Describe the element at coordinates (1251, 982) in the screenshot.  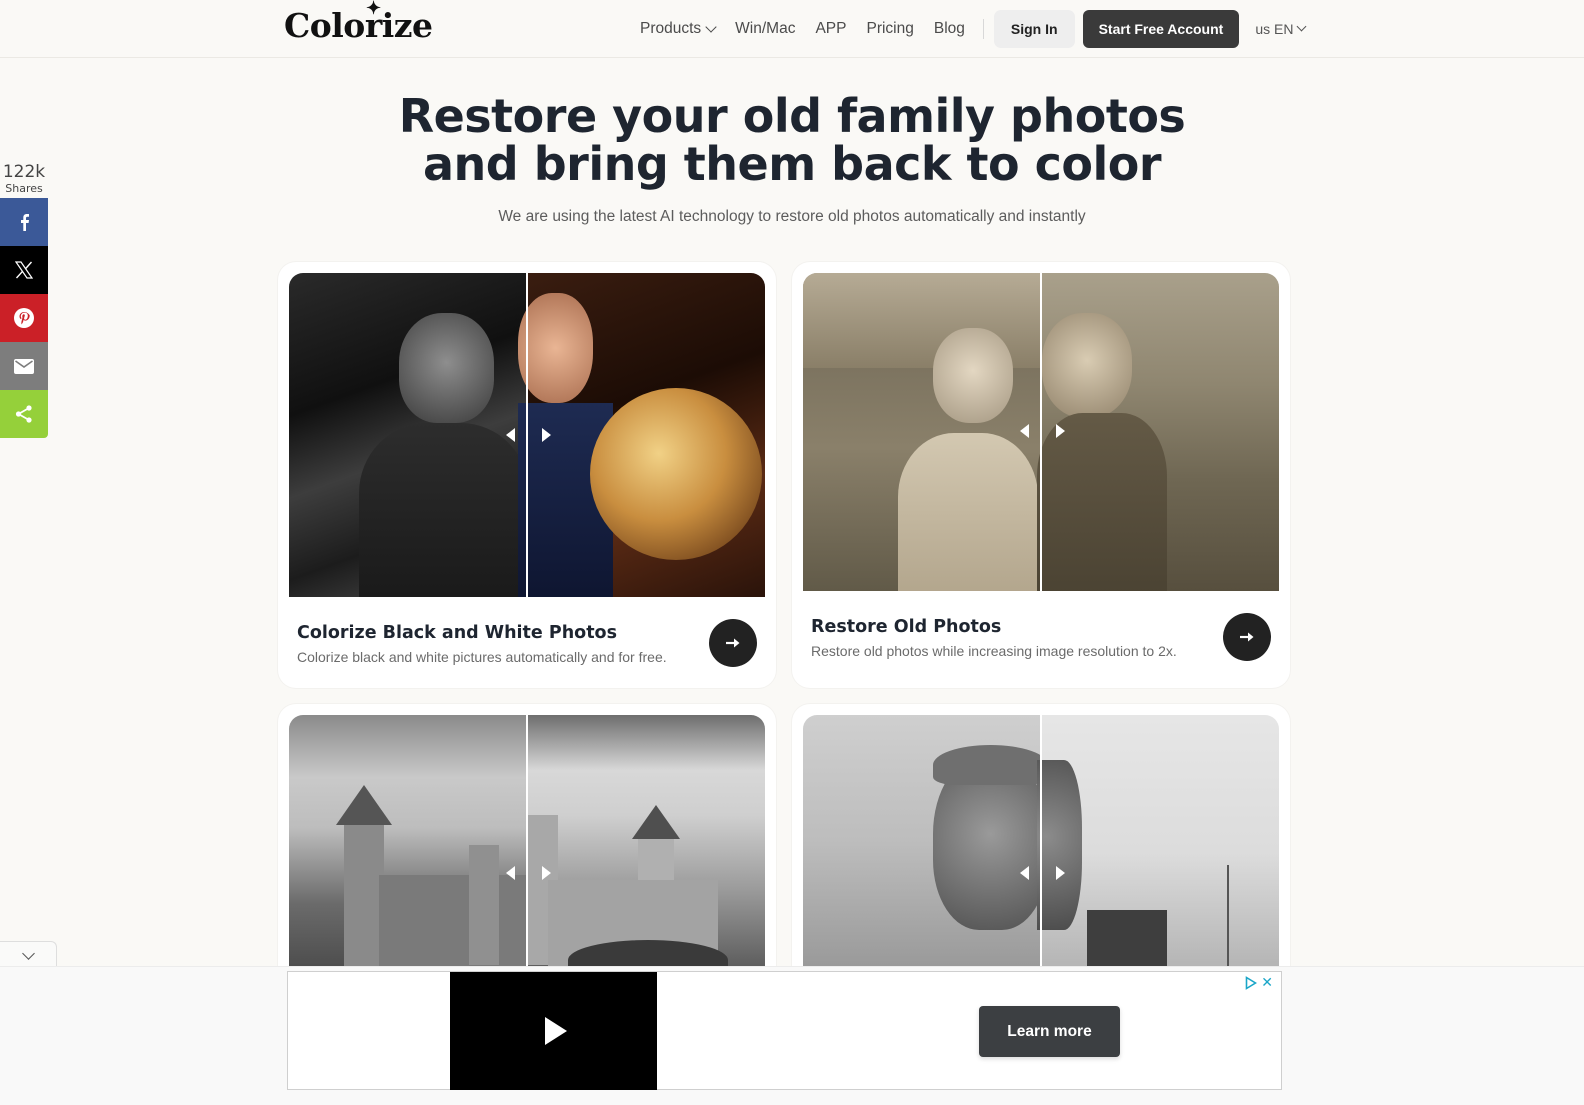
I see `adchoices-icon` at that location.